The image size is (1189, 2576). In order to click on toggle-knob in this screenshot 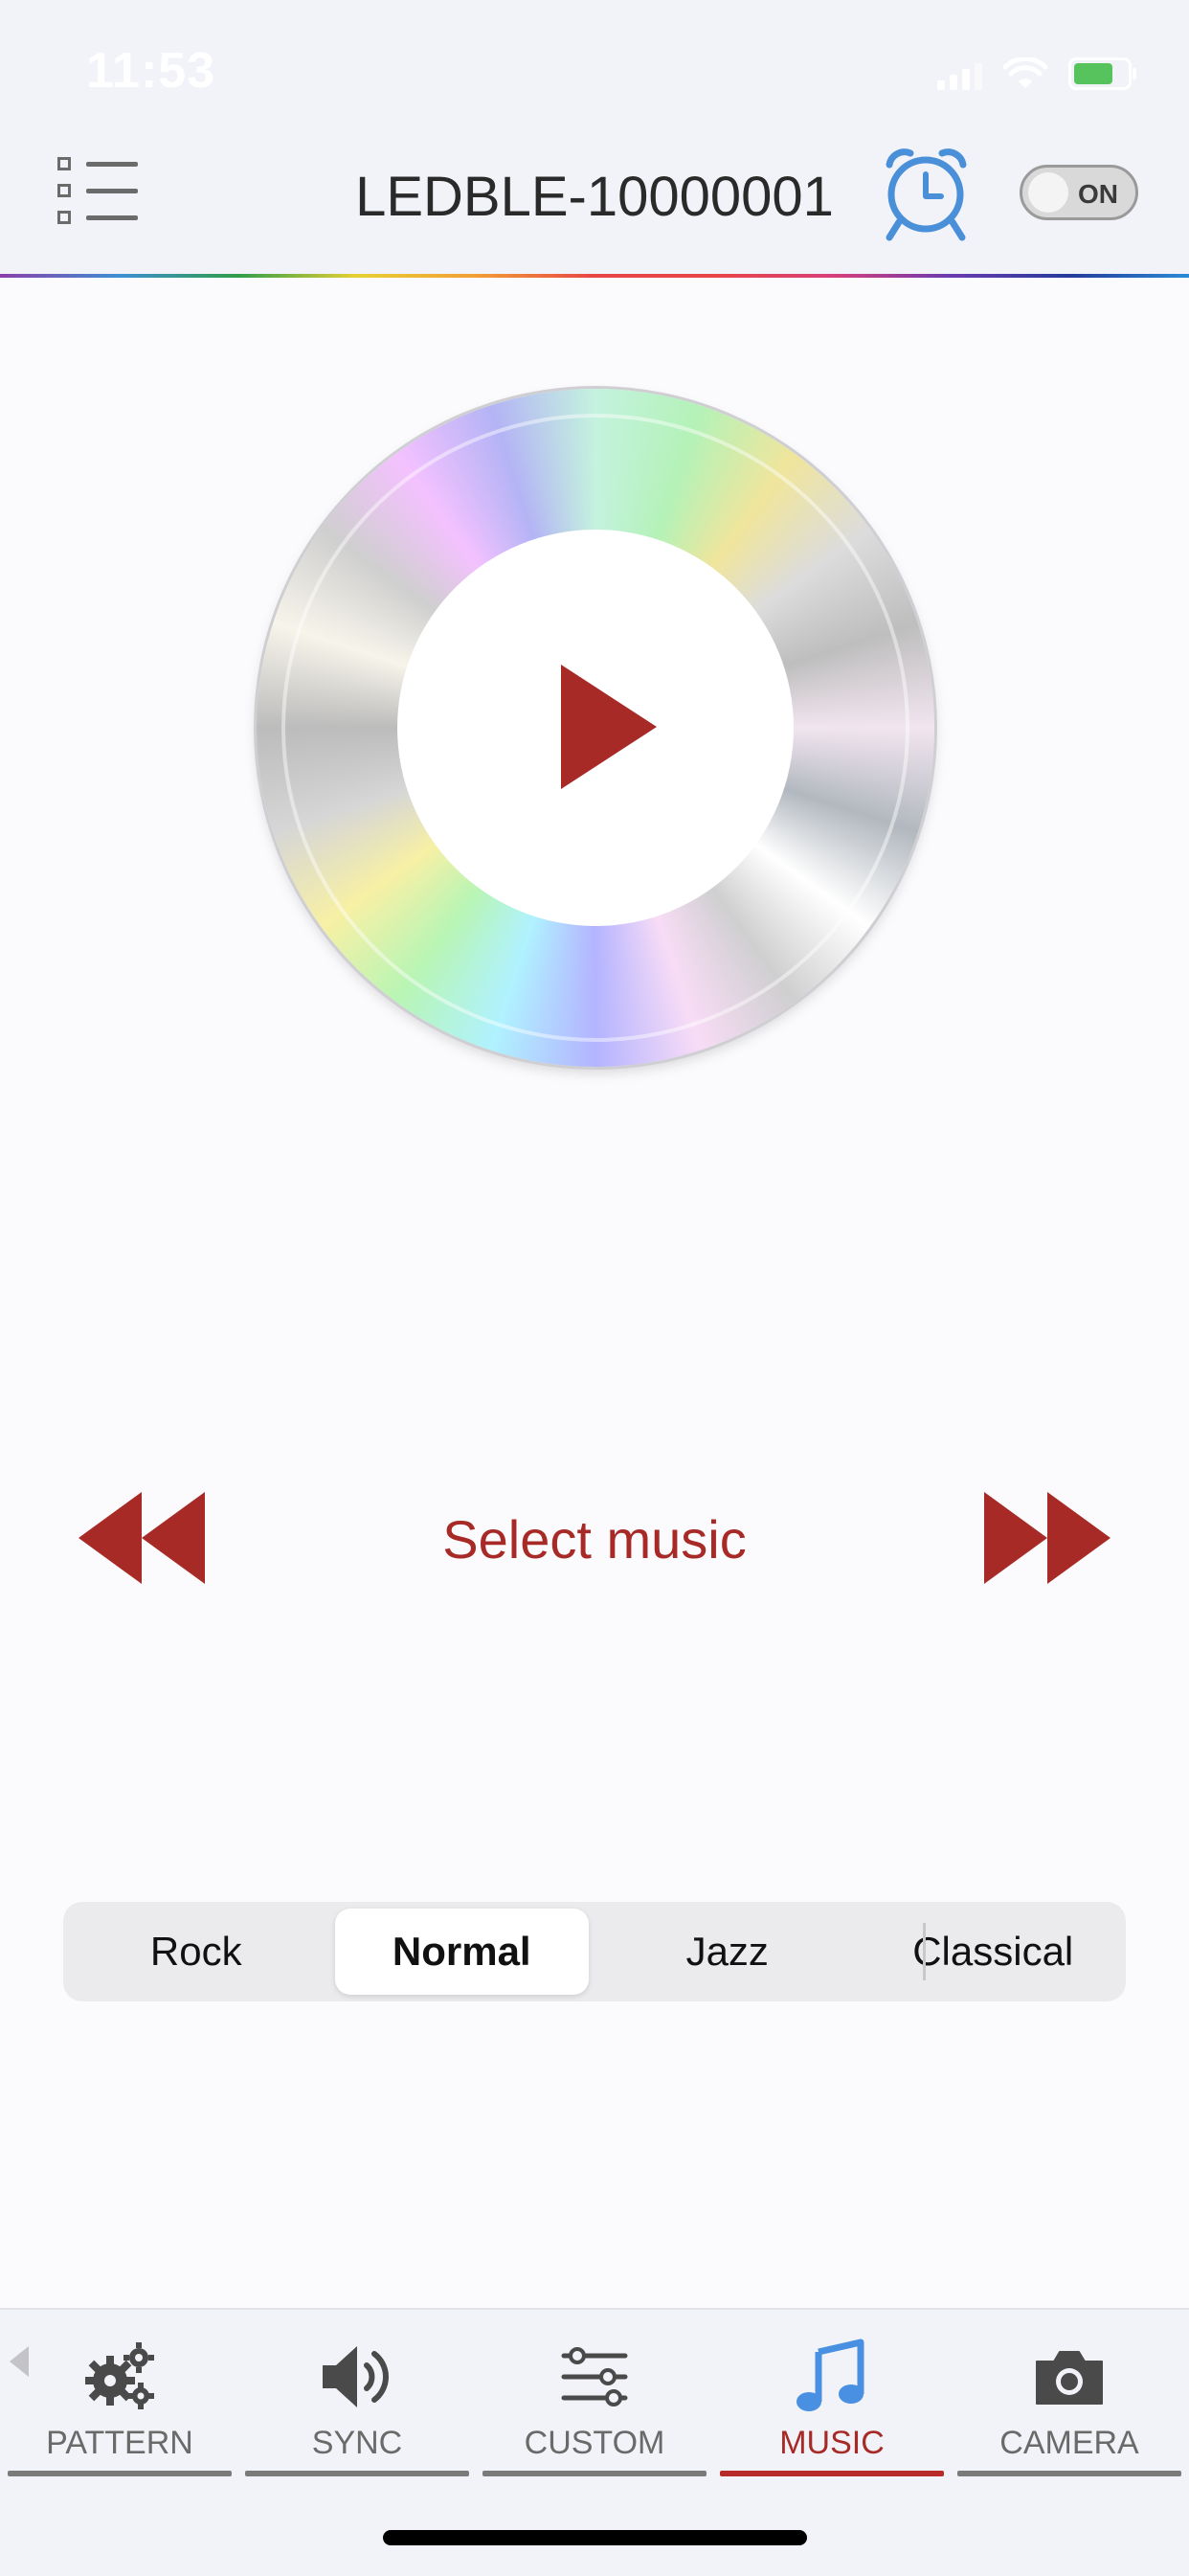, I will do `click(1048, 192)`.